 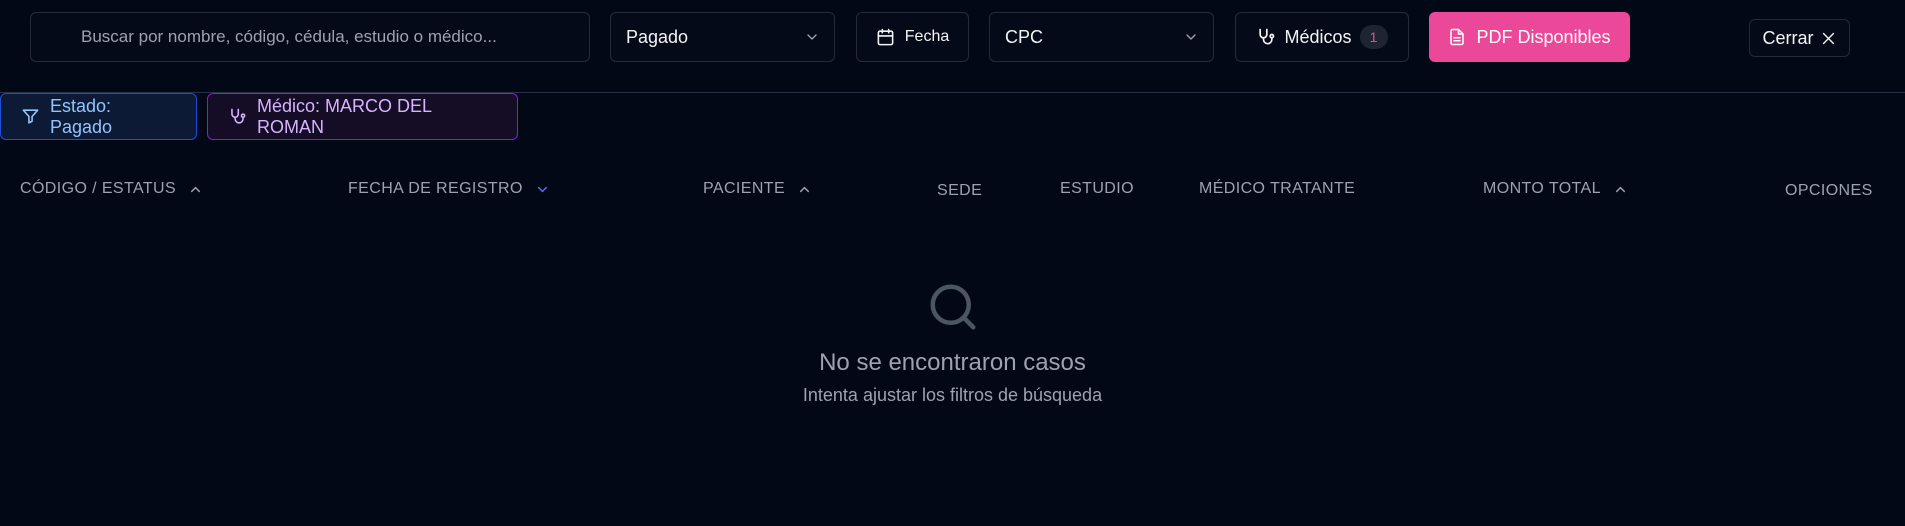 I want to click on column-total-amount-label: MONTO TOTAL, so click(x=1542, y=188).